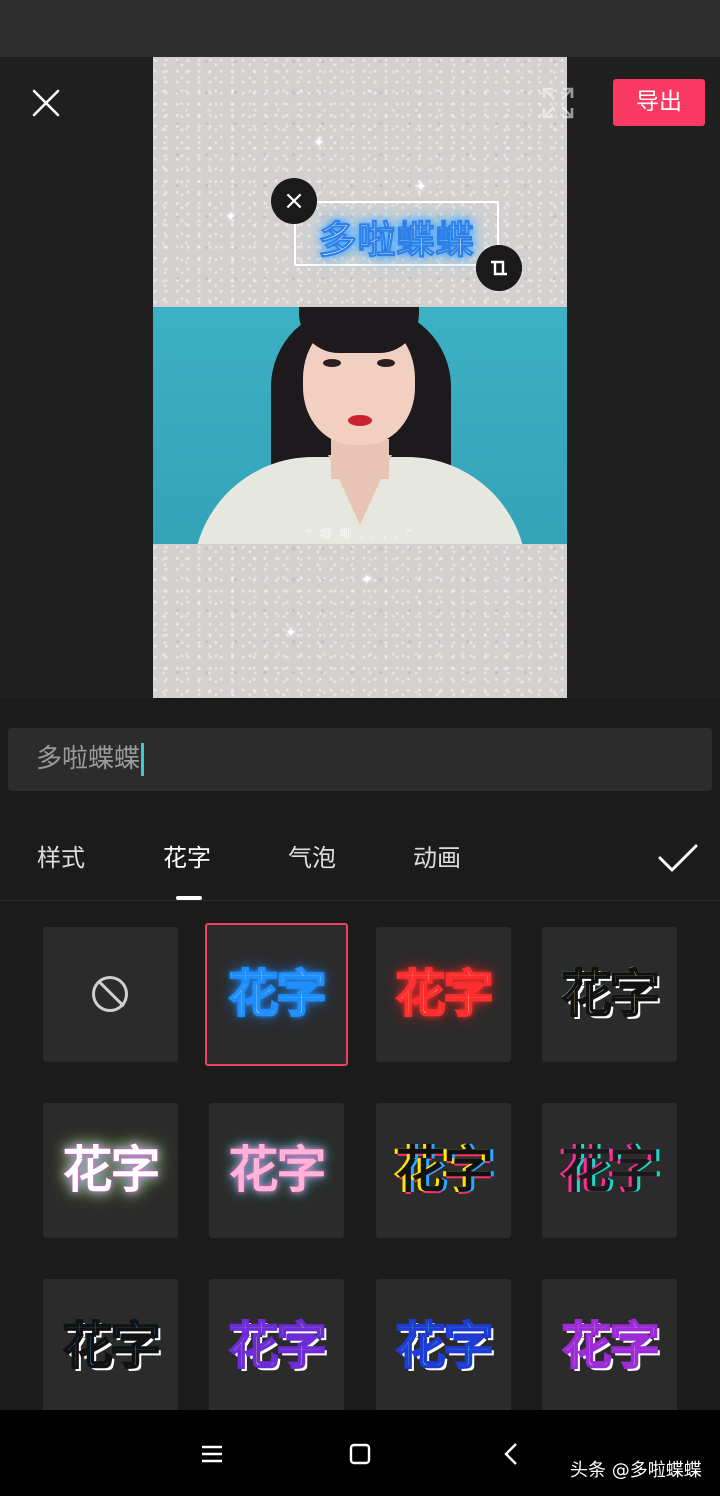  I want to click on no-style-icon, so click(110, 994).